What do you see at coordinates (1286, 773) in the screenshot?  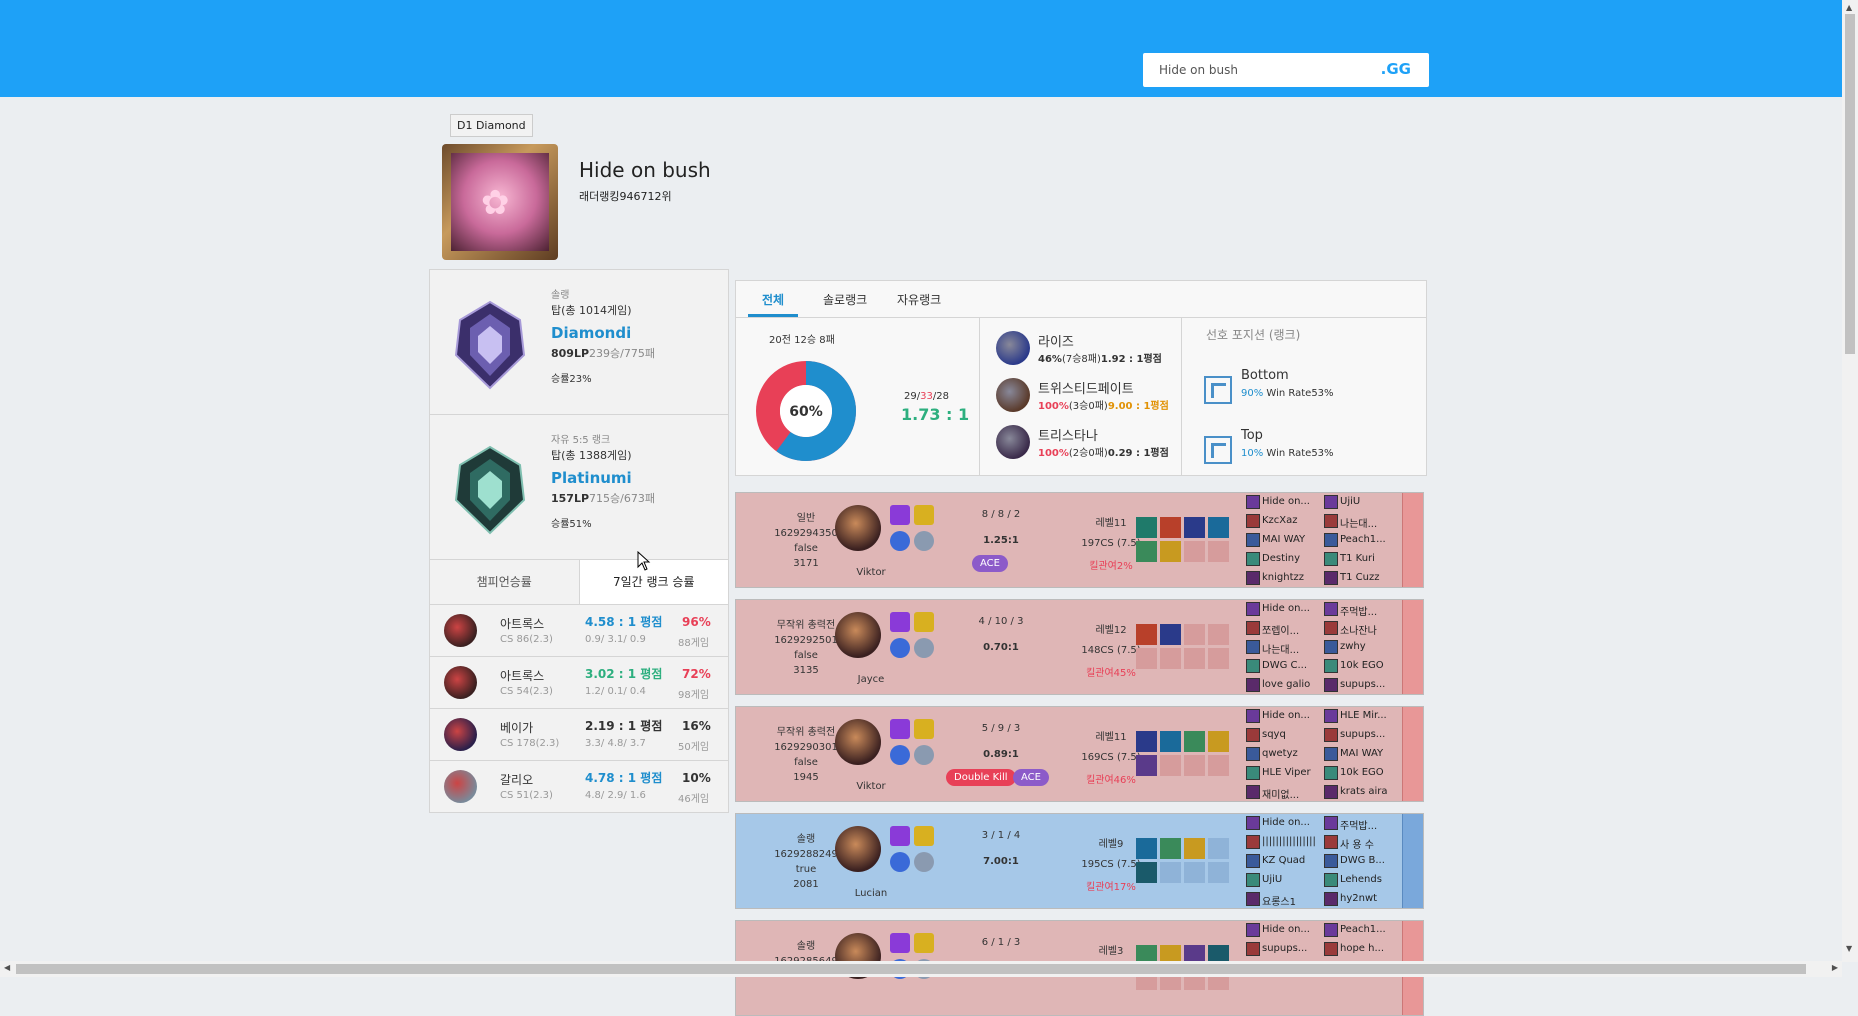 I see `player: HLE Viper` at bounding box center [1286, 773].